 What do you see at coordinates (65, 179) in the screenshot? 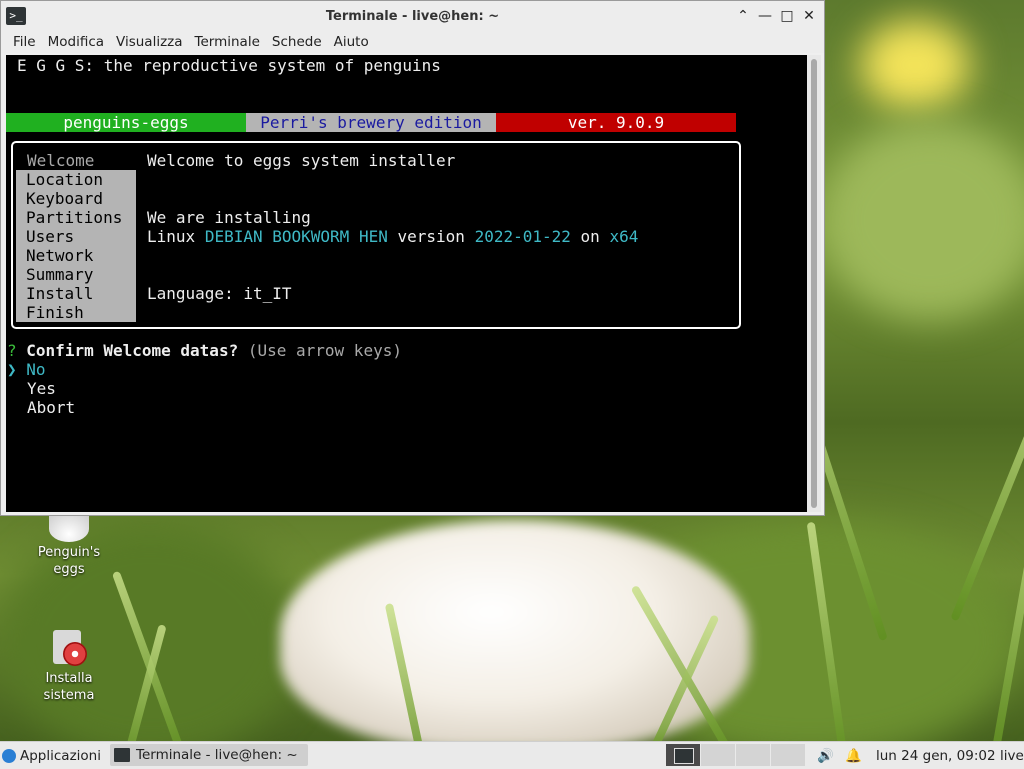
I see `sidebar-item-location: Location` at bounding box center [65, 179].